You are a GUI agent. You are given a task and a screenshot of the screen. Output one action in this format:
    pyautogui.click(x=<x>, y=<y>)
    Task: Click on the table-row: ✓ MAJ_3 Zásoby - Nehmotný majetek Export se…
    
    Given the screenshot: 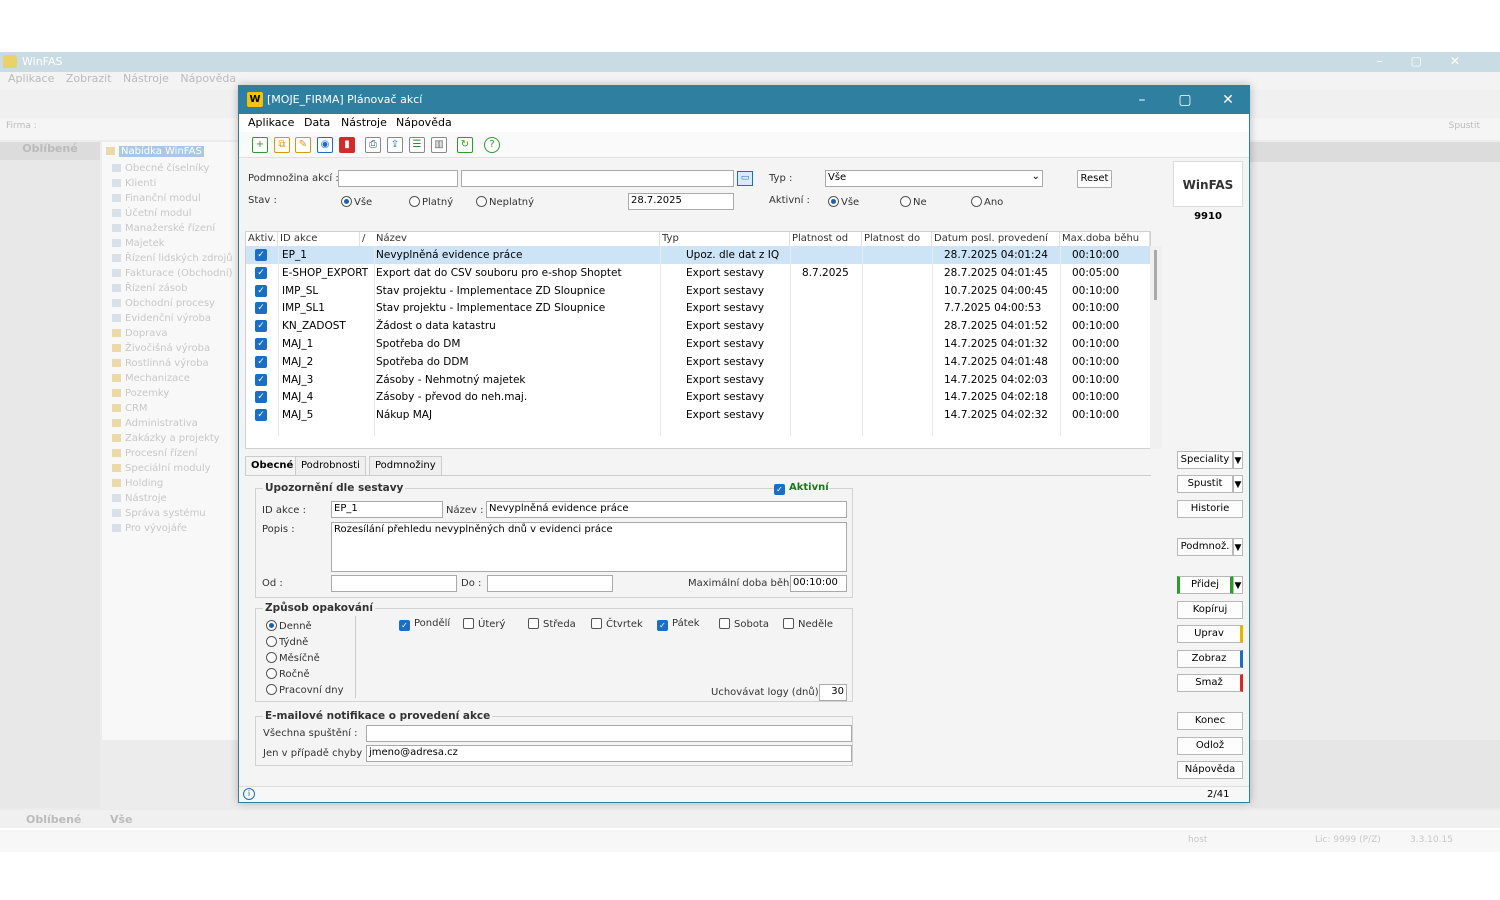 What is the action you would take?
    pyautogui.click(x=698, y=380)
    